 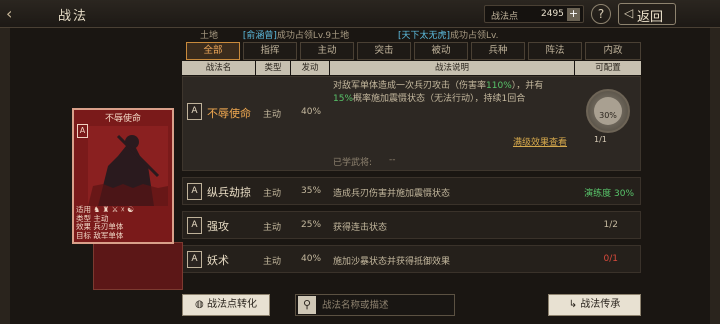 I want to click on help-button: ?, so click(x=601, y=14).